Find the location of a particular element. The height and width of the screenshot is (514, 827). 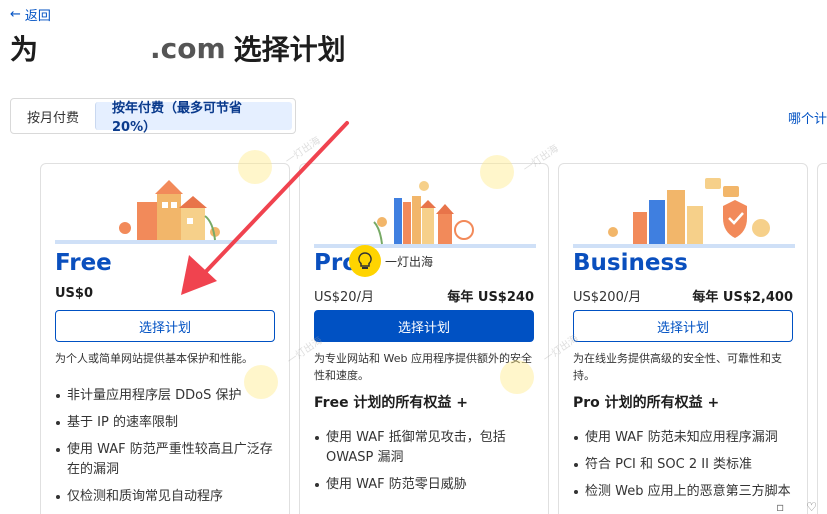

feature-item: 检测 Web 应用上的恶意第三方脚本 is located at coordinates (685, 492).